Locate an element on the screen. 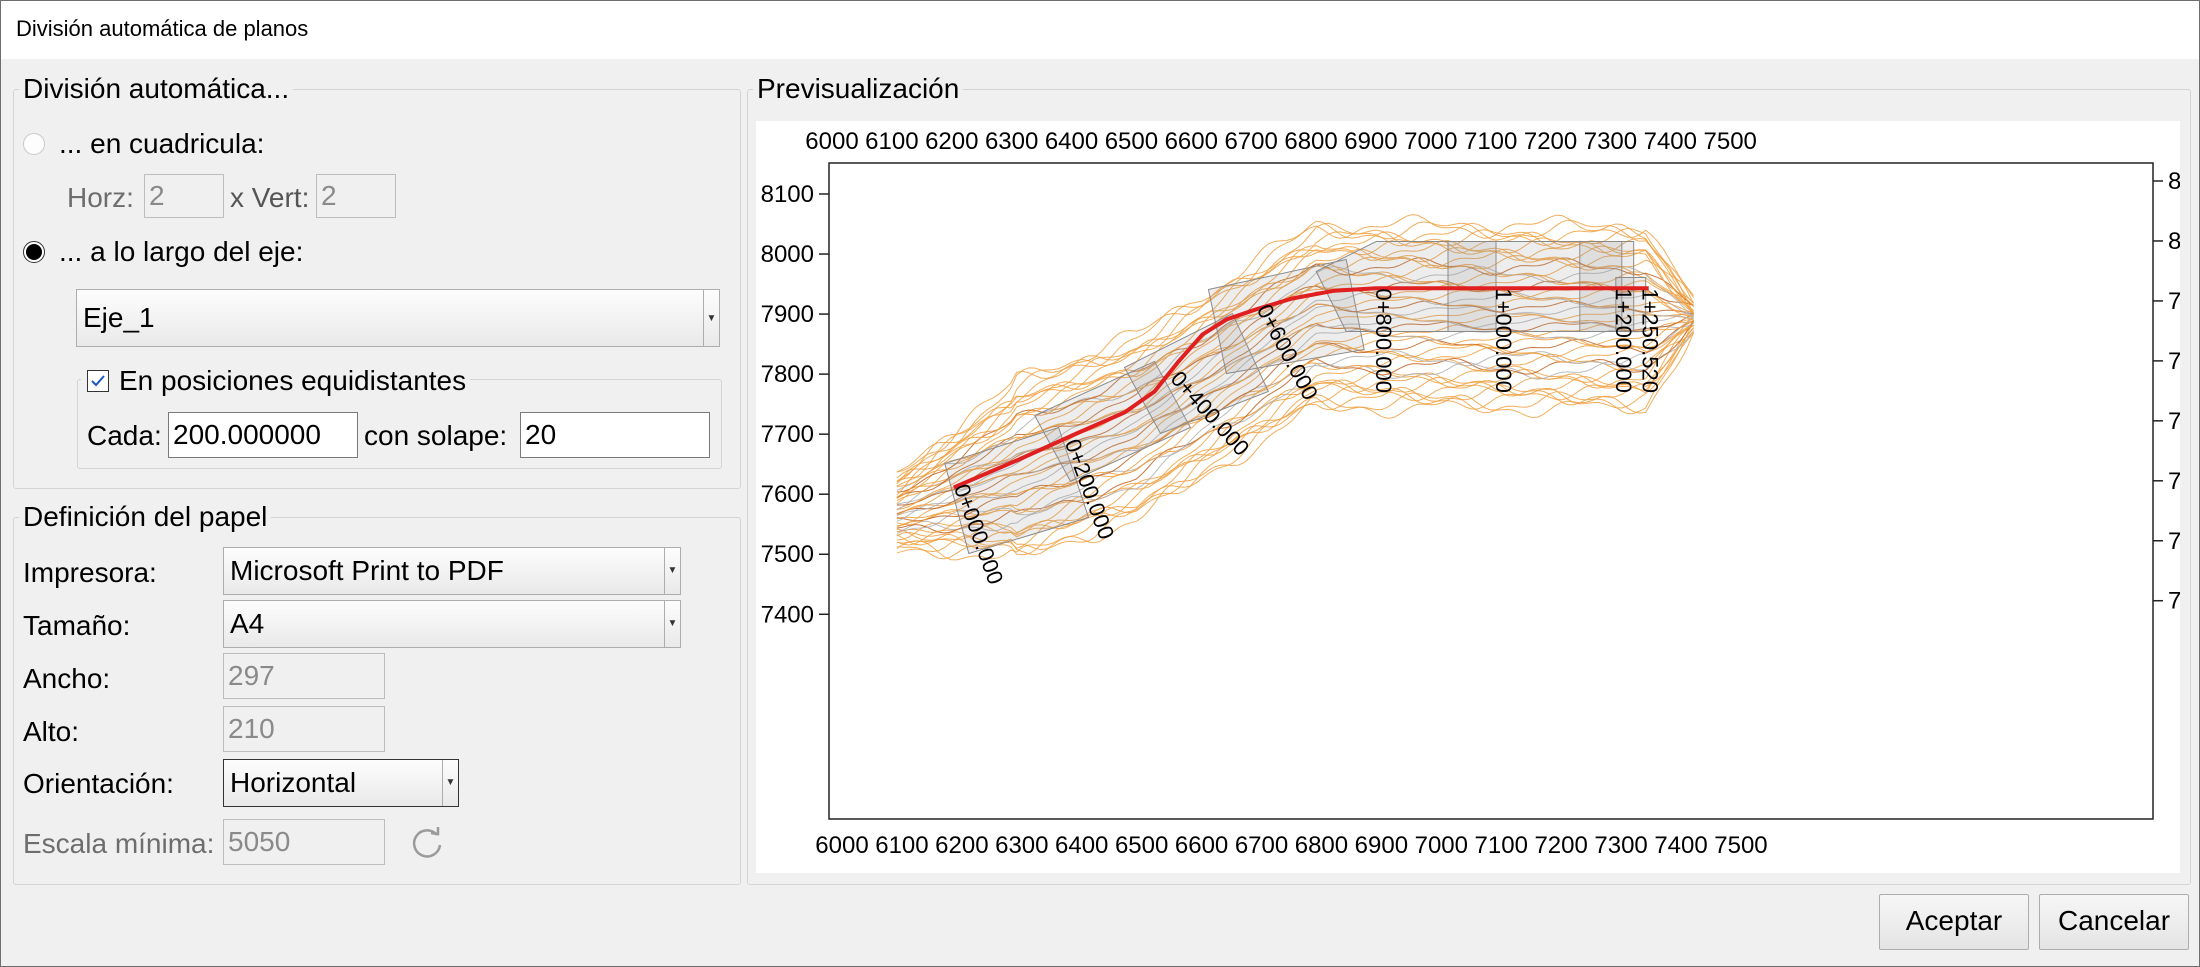 The image size is (2200, 967). horz-label: Horz: is located at coordinates (100, 197).